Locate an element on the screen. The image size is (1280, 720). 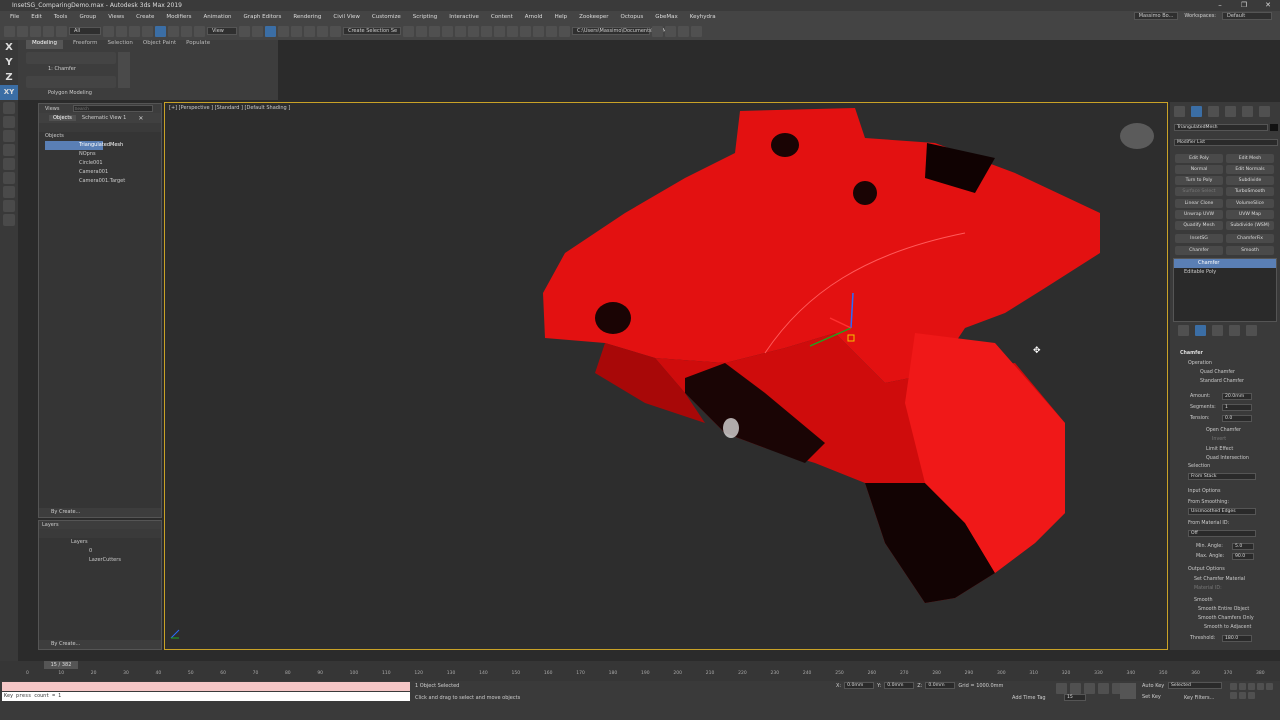
object-camera001-target: Camera001.Target is located at coordinates (103, 181).